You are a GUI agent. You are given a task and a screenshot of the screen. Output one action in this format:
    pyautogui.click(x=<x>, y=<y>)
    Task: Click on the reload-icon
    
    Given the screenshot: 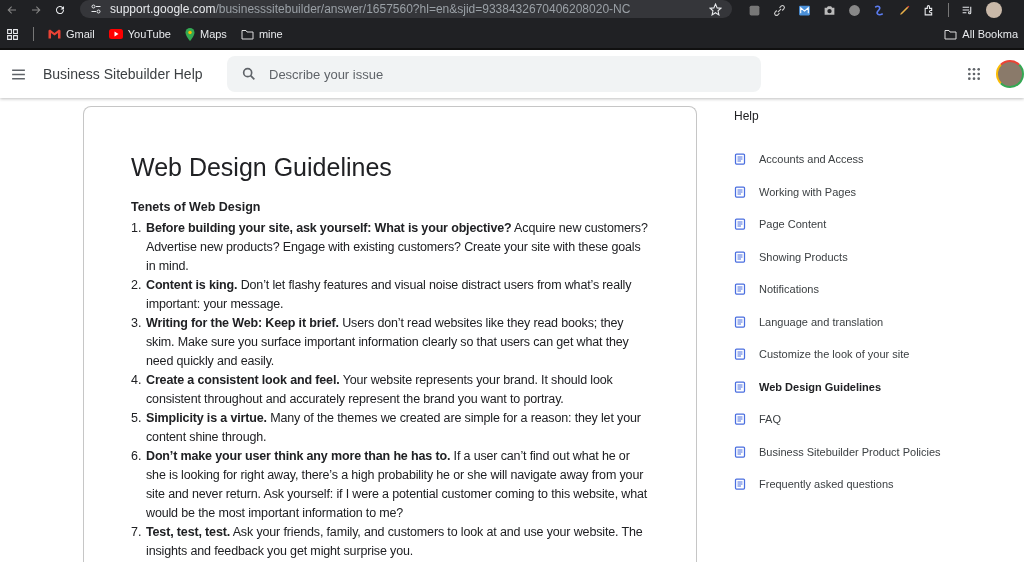 What is the action you would take?
    pyautogui.click(x=60, y=10)
    